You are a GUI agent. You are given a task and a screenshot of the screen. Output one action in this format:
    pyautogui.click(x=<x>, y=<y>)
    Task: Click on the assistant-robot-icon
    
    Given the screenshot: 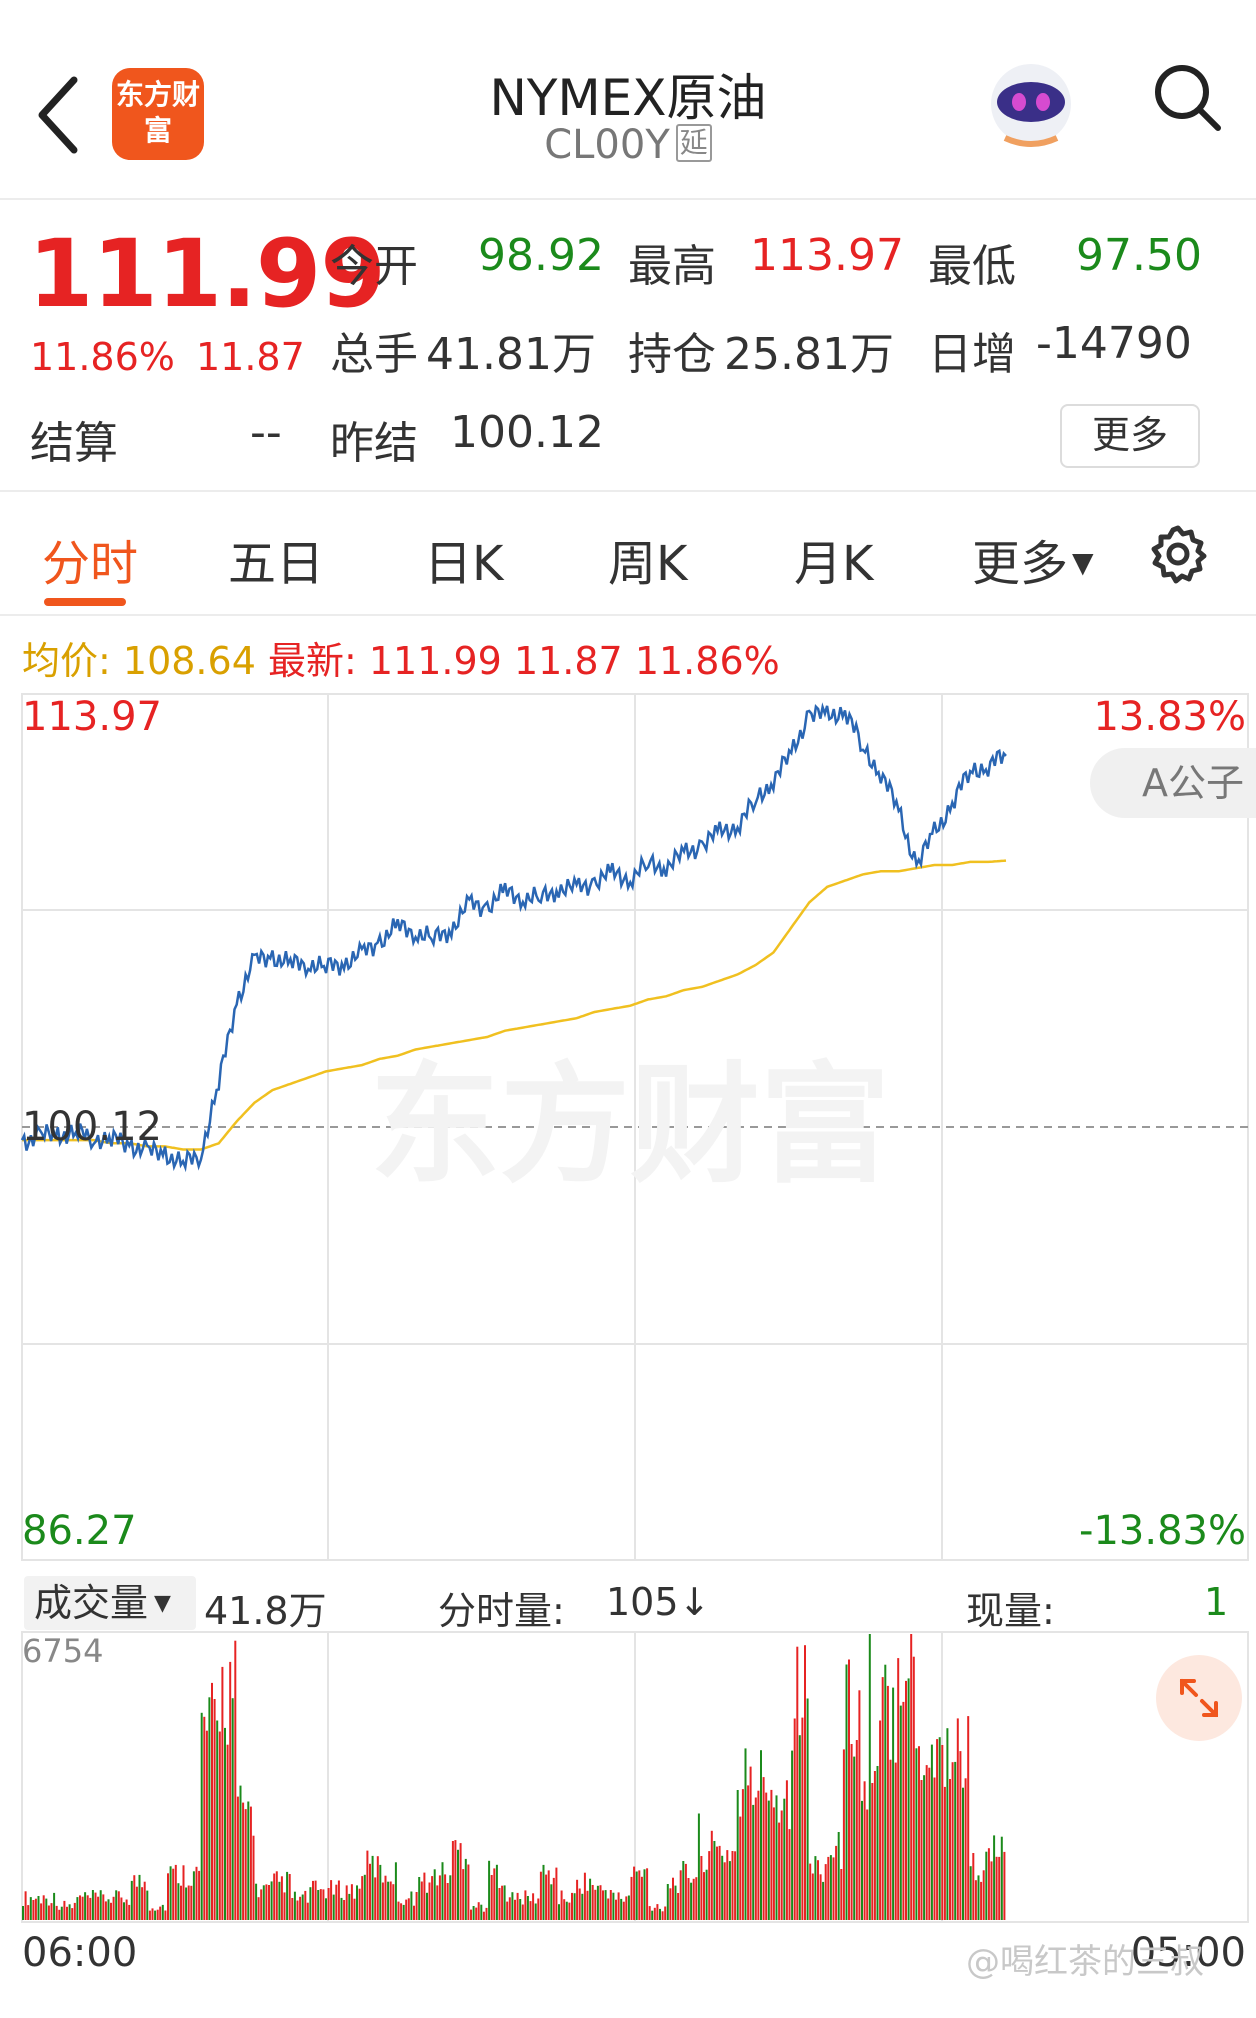 What is the action you would take?
    pyautogui.click(x=1031, y=102)
    